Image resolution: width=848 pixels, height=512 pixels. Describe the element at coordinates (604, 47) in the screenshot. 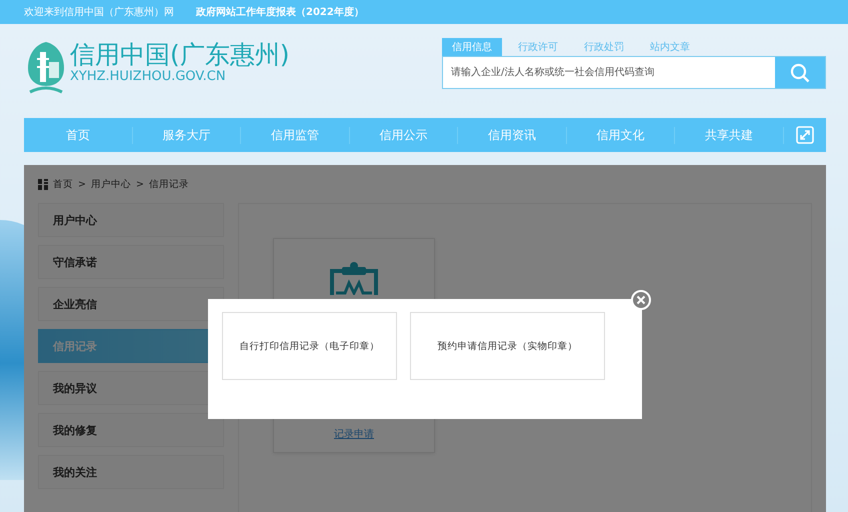

I see `search-tab: 行政处罚` at that location.